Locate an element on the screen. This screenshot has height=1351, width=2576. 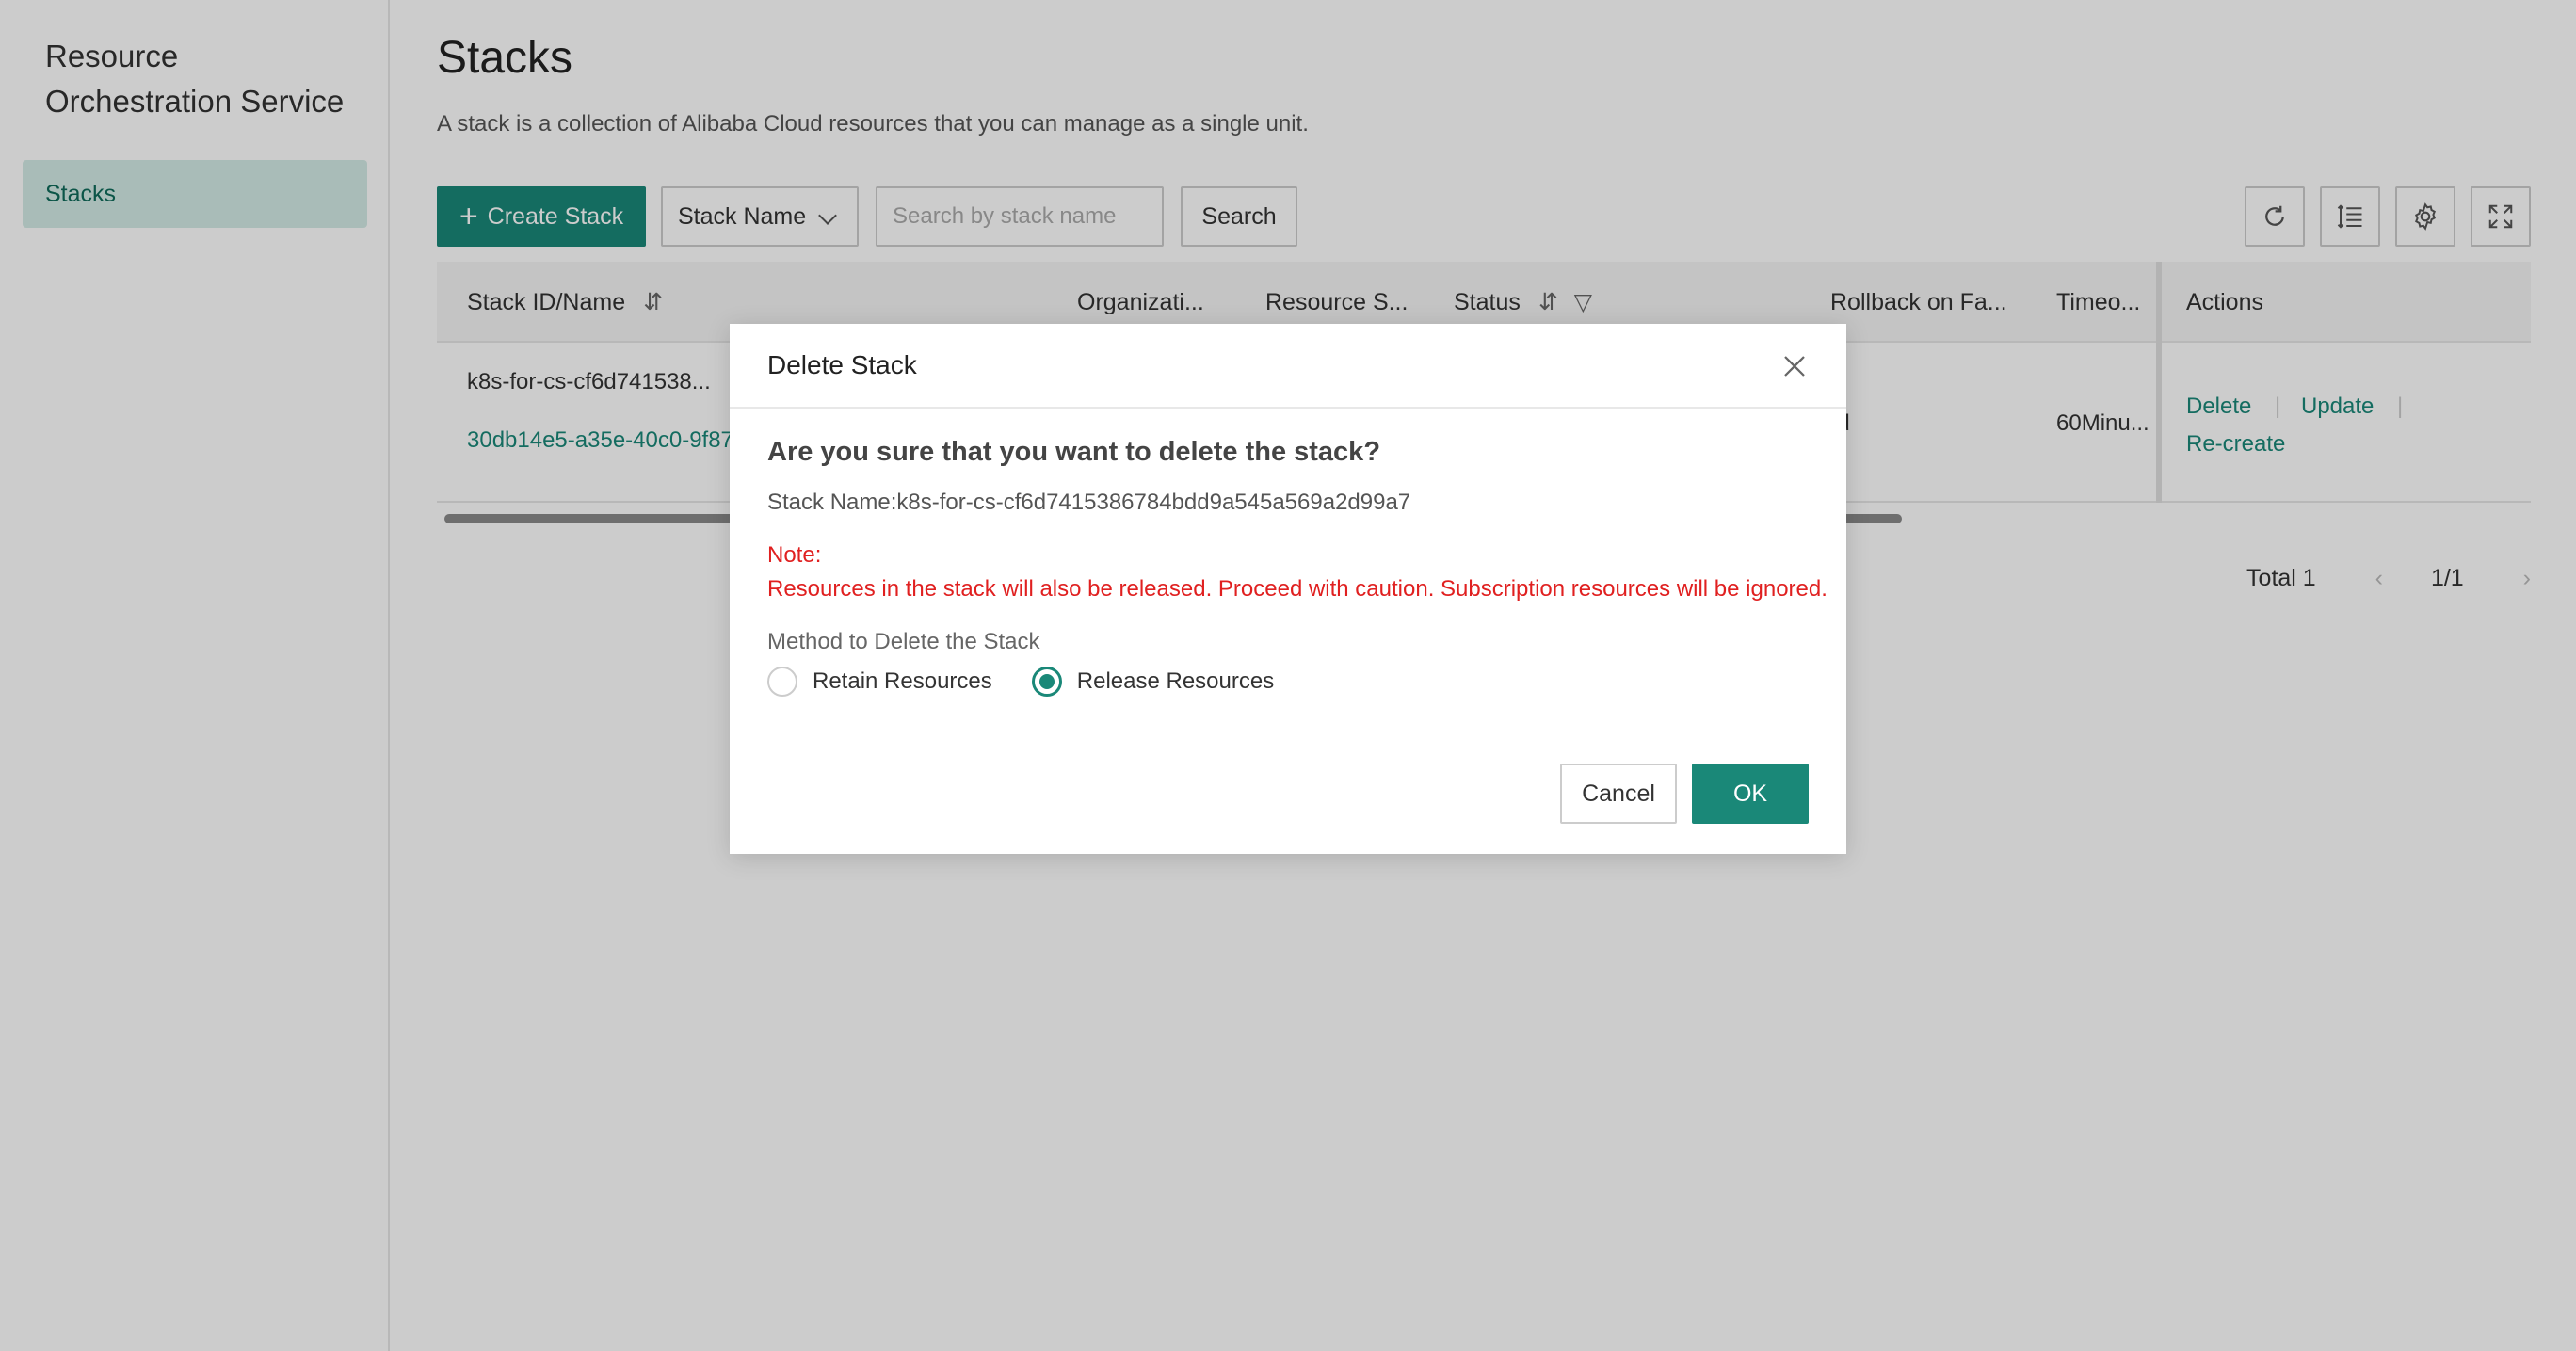
delete-method-label: Method to Delete the Stack is located at coordinates (903, 641).